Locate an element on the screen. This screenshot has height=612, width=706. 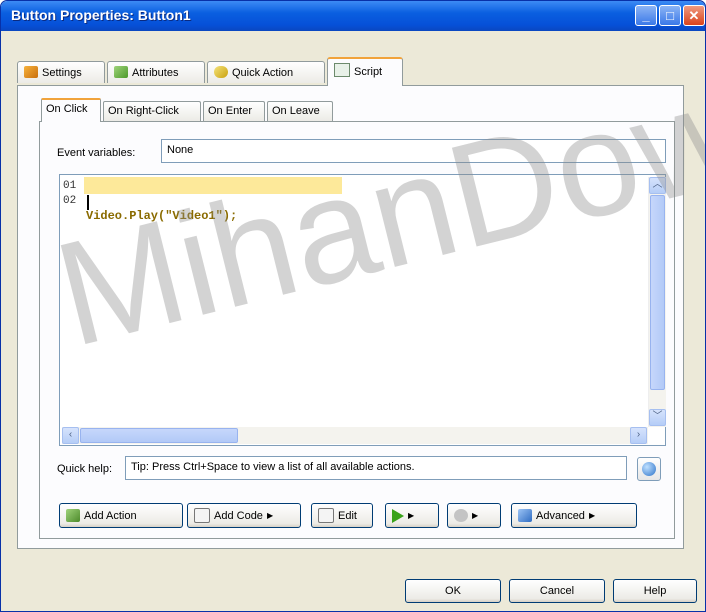
edit-button: Edit is located at coordinates (342, 515).